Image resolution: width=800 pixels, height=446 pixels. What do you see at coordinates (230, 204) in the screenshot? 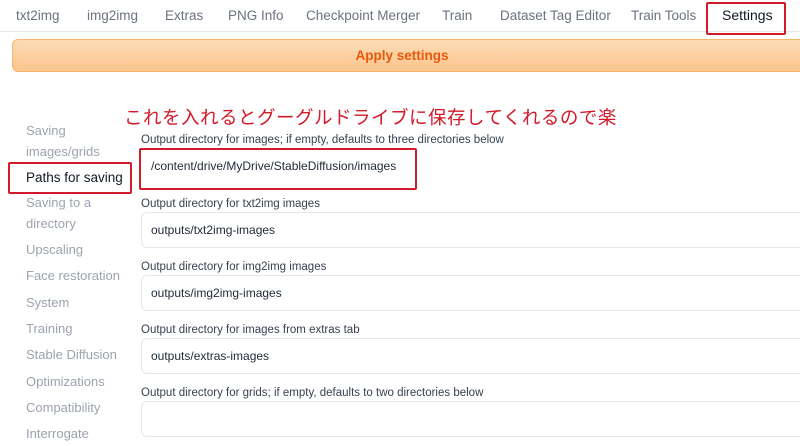
I see `txt2img-output-dir-label: Output directory for txt2img images` at bounding box center [230, 204].